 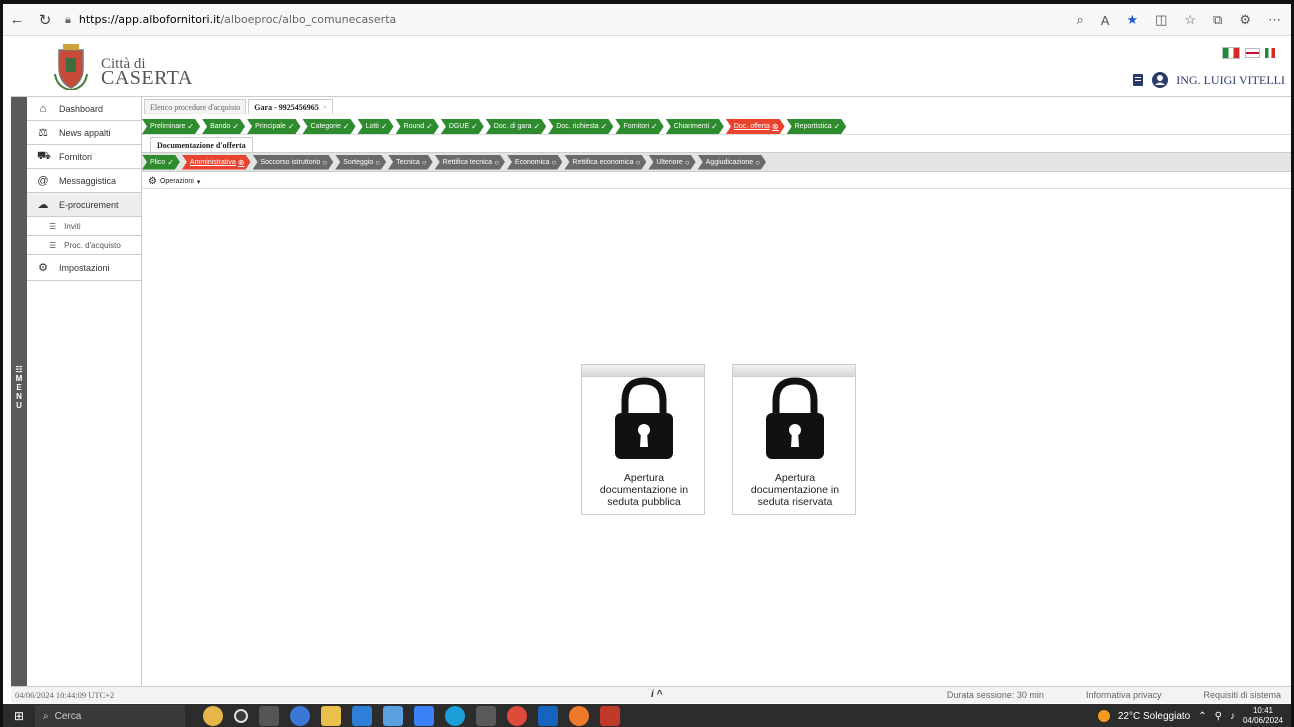 What do you see at coordinates (1138, 80) in the screenshot?
I see `notebook-icon` at bounding box center [1138, 80].